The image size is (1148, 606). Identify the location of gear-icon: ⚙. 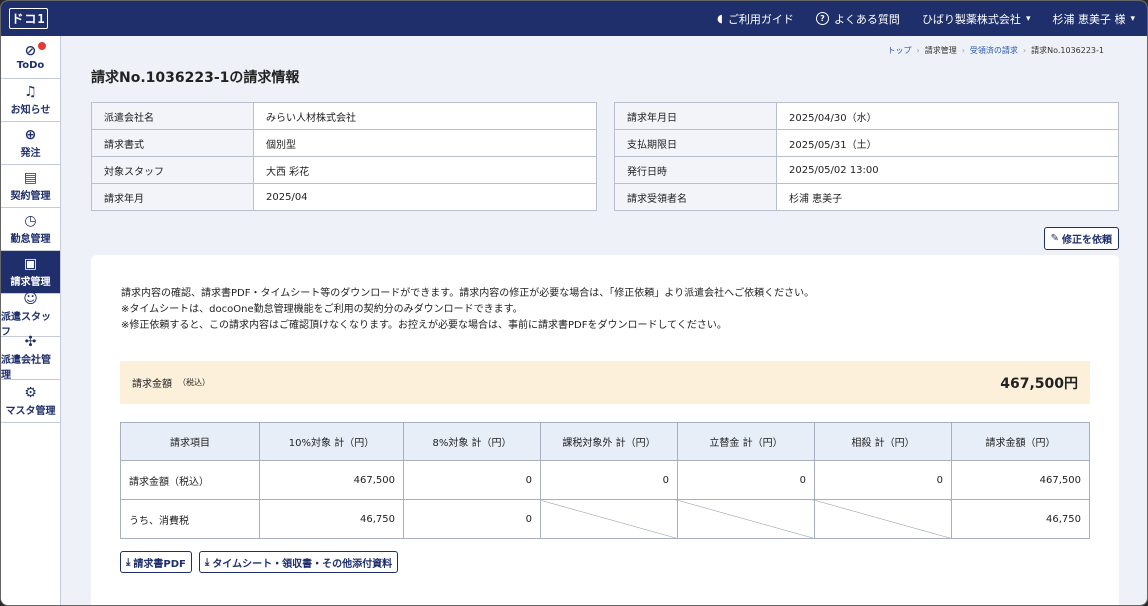
(30, 392).